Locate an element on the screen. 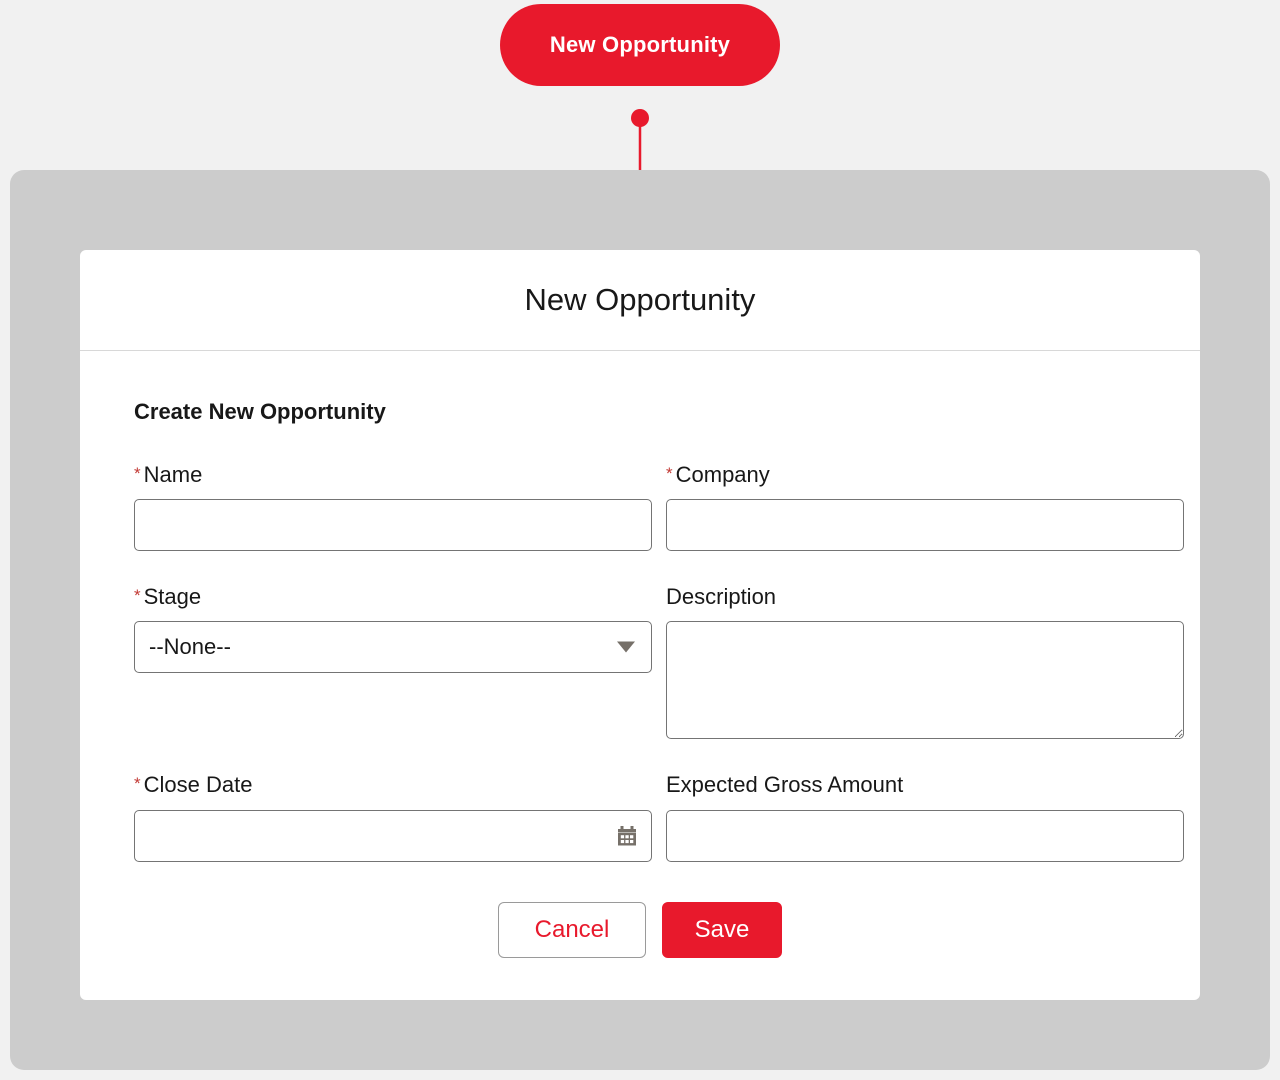  field-description-label-text: Description is located at coordinates (721, 597).